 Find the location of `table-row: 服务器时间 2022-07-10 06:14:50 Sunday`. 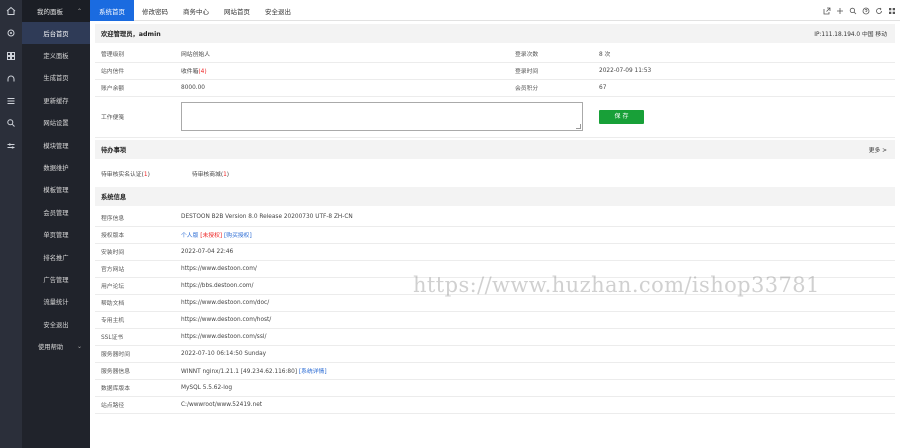

table-row: 服务器时间 2022-07-10 06:14:50 Sunday is located at coordinates (495, 354).